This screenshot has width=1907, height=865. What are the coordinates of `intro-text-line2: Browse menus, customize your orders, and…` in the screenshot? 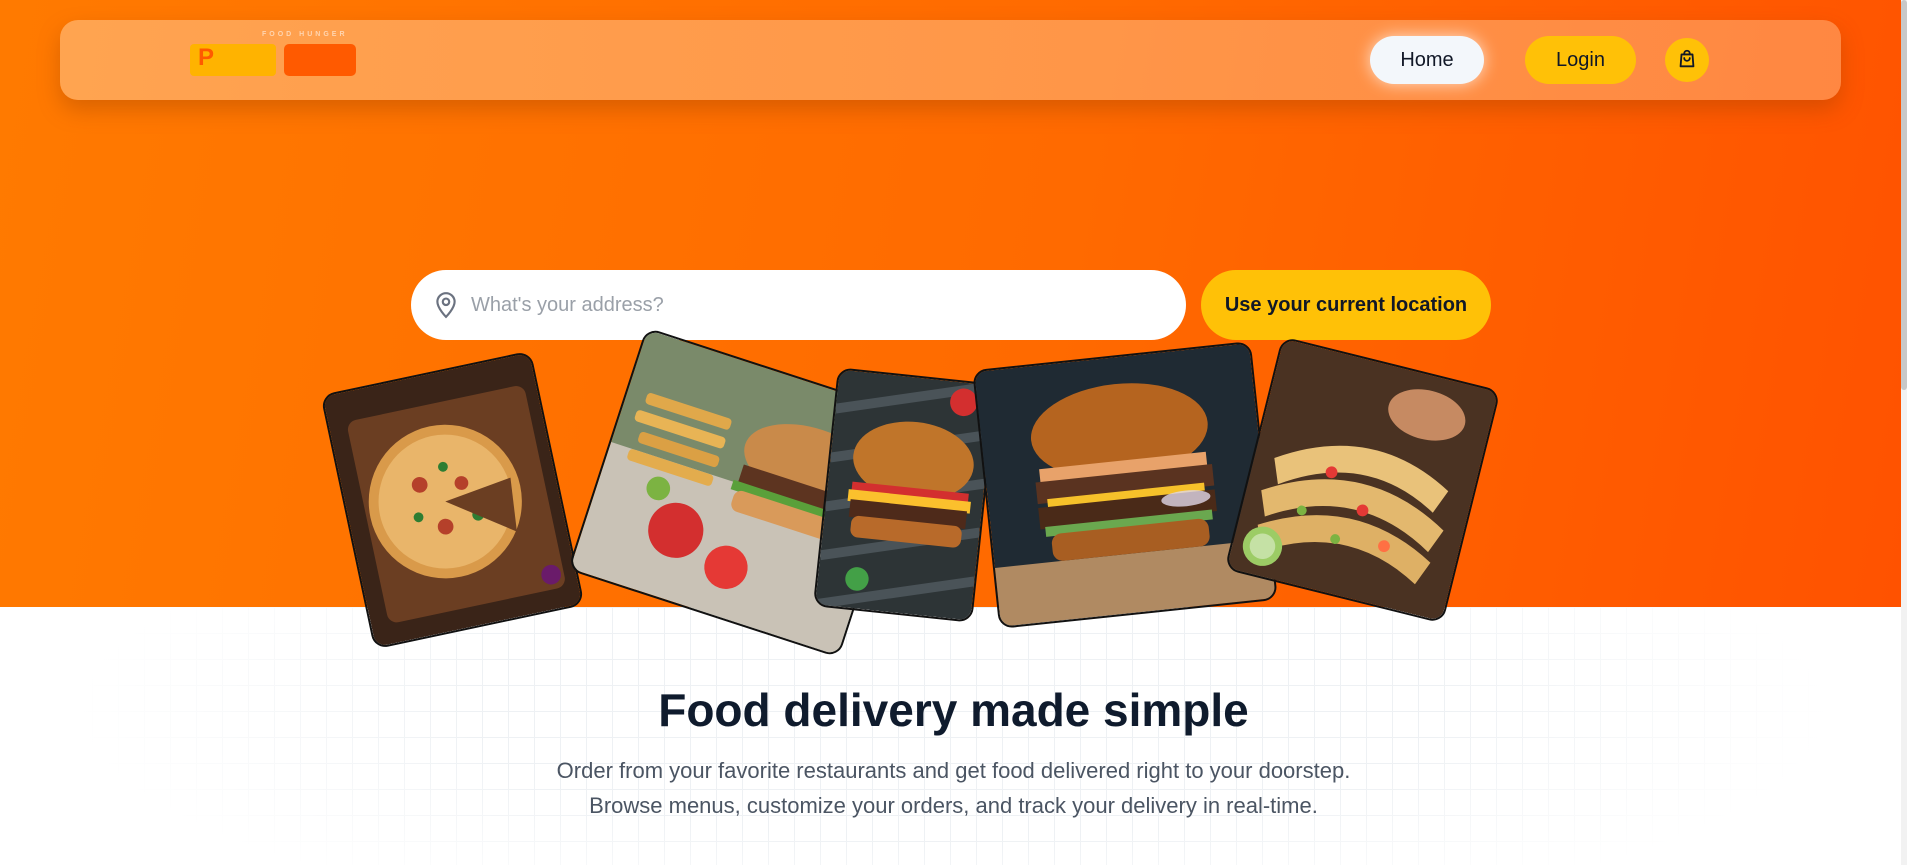 It's located at (953, 805).